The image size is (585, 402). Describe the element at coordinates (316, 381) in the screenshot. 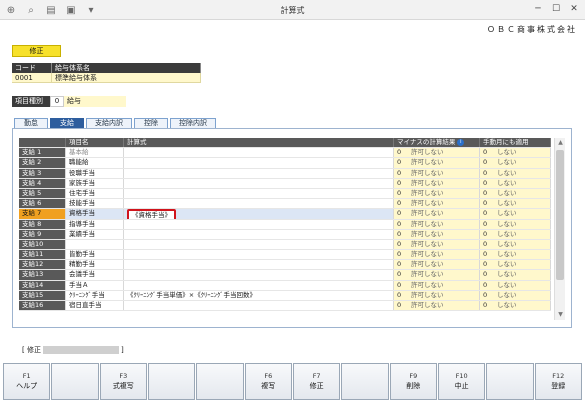

I see `function-key-f7: F7 修正` at that location.